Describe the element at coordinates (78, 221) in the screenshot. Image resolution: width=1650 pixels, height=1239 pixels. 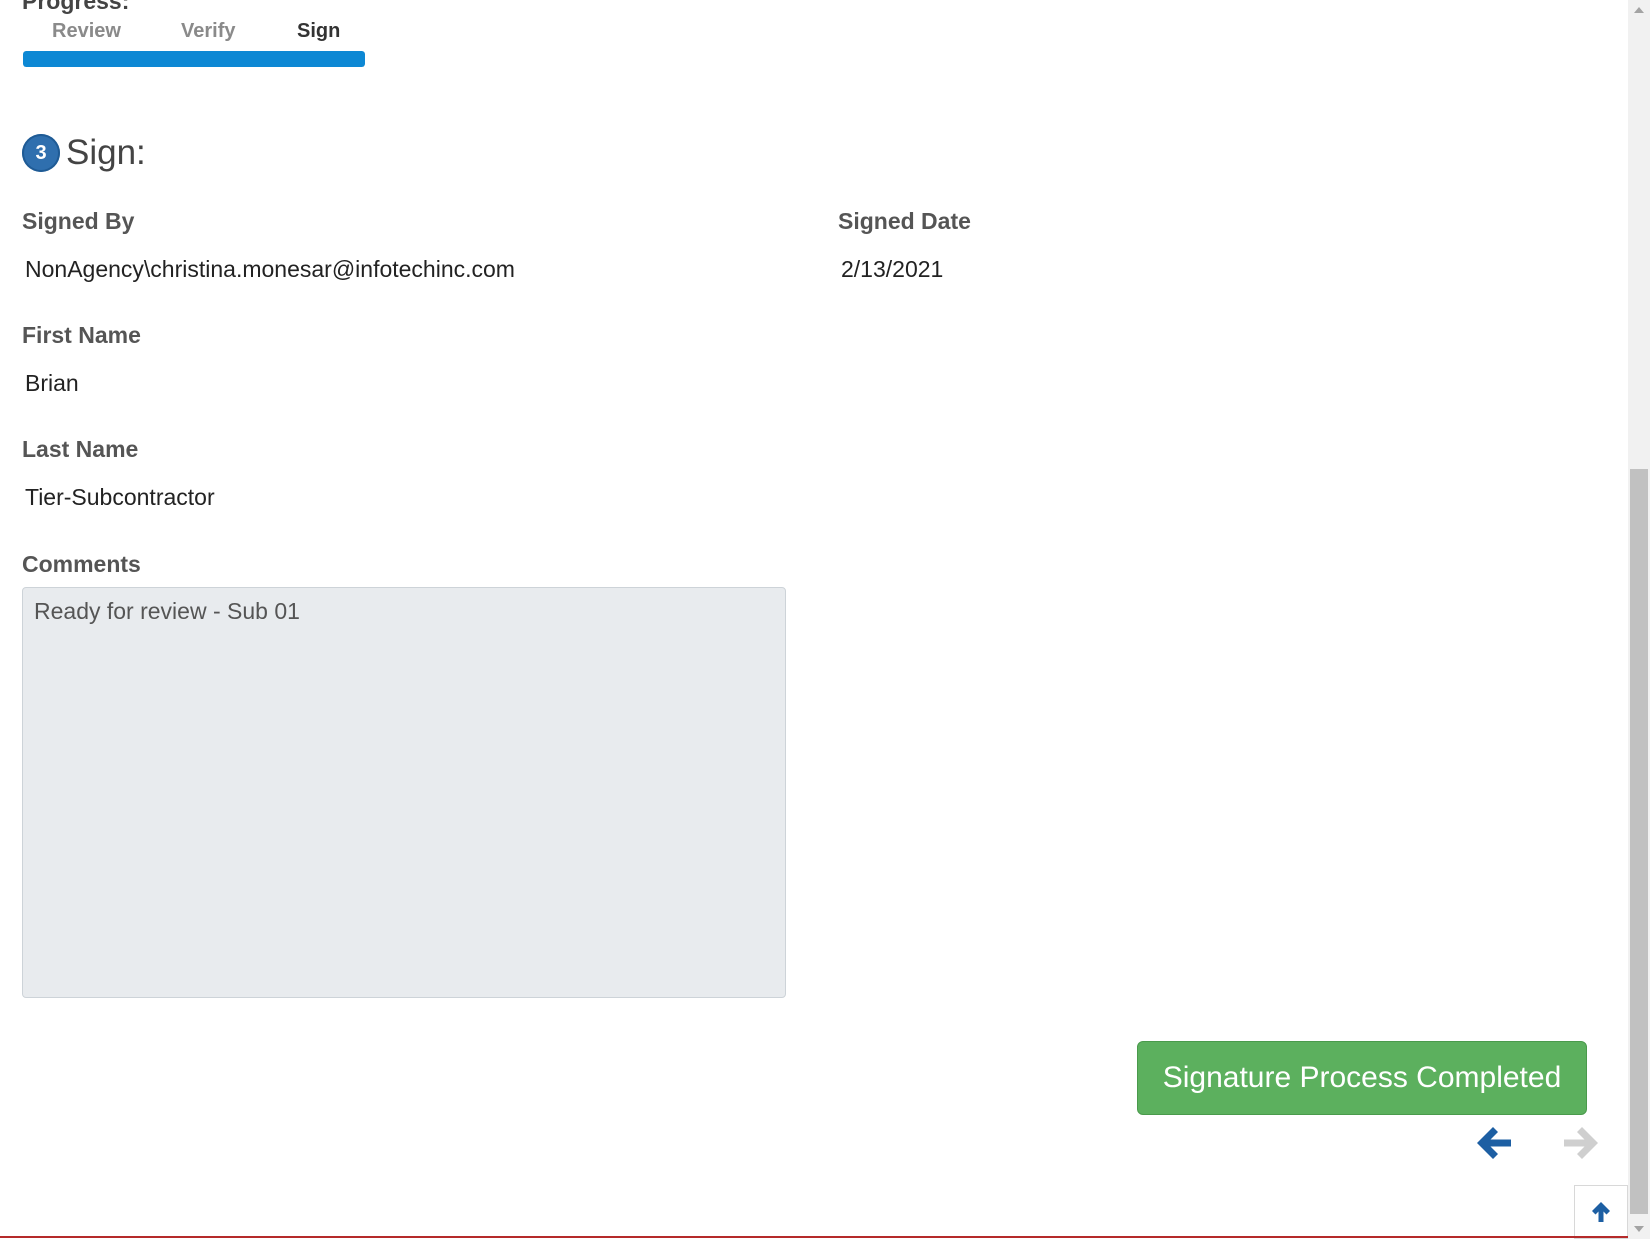
I see `signed-by-label: Signed By` at that location.